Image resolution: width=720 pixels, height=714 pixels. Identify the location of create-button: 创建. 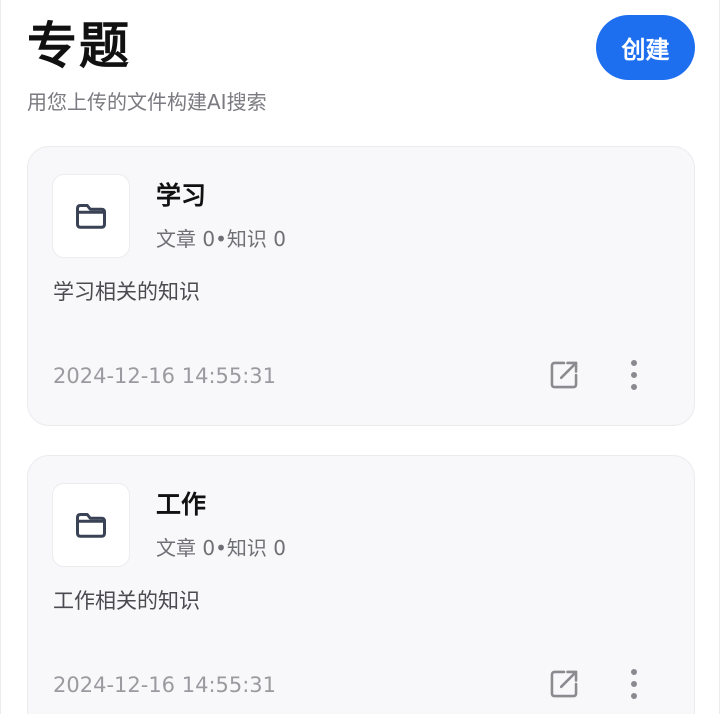
(645, 47).